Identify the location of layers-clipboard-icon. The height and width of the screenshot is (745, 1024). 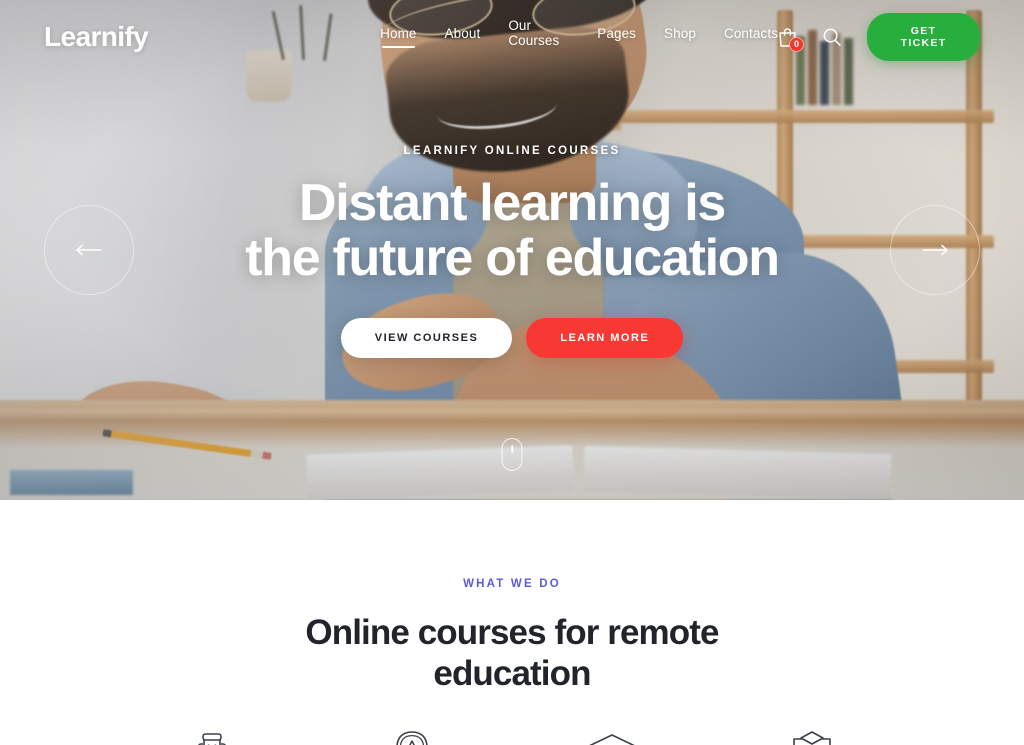
(812, 737).